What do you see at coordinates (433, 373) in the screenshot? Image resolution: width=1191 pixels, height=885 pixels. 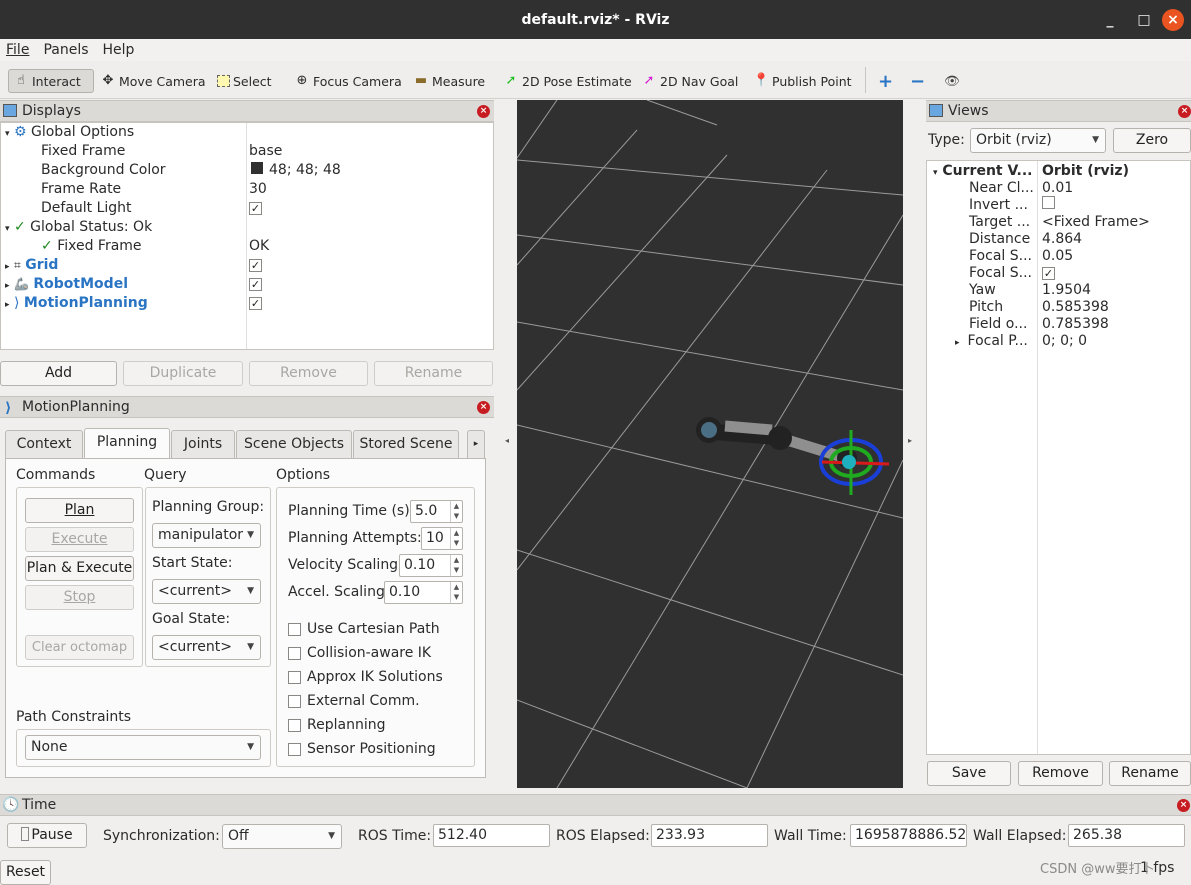 I see `rename-display-button: Rename` at bounding box center [433, 373].